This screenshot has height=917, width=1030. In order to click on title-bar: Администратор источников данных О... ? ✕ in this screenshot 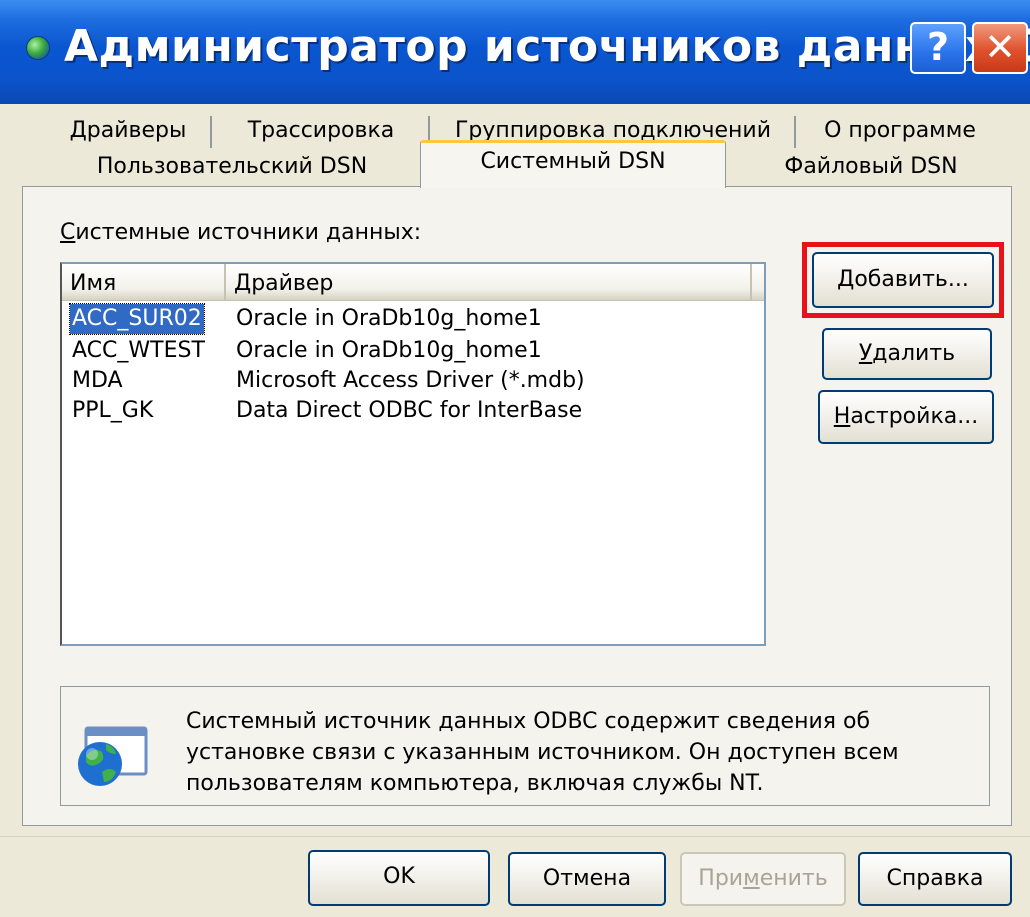, I will do `click(515, 52)`.